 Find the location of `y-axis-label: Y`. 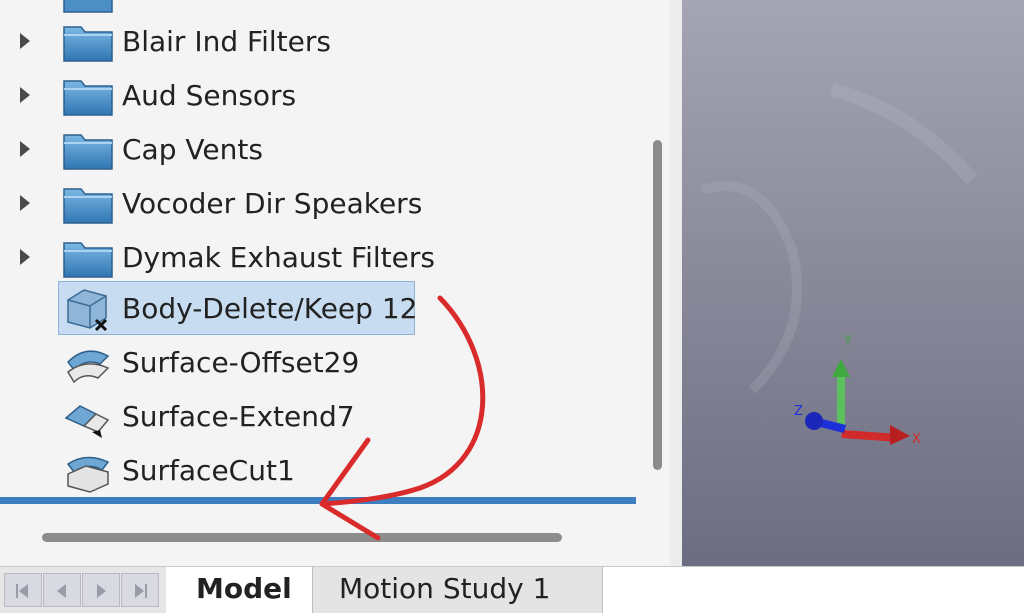

y-axis-label: Y is located at coordinates (847, 341).